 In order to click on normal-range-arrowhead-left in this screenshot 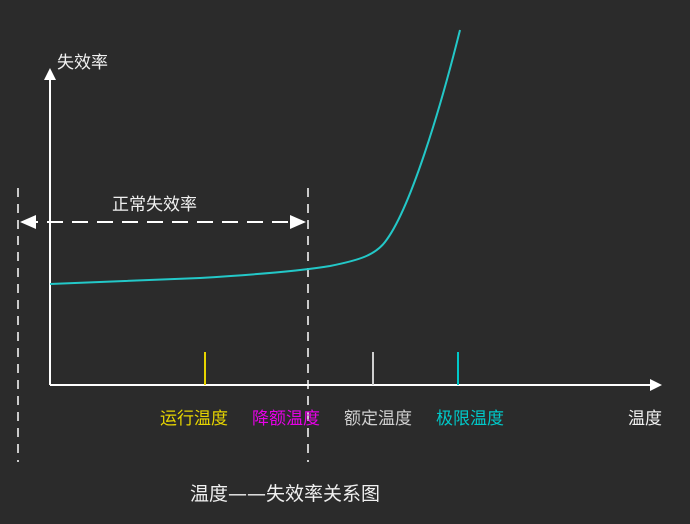, I will do `click(28, 222)`.